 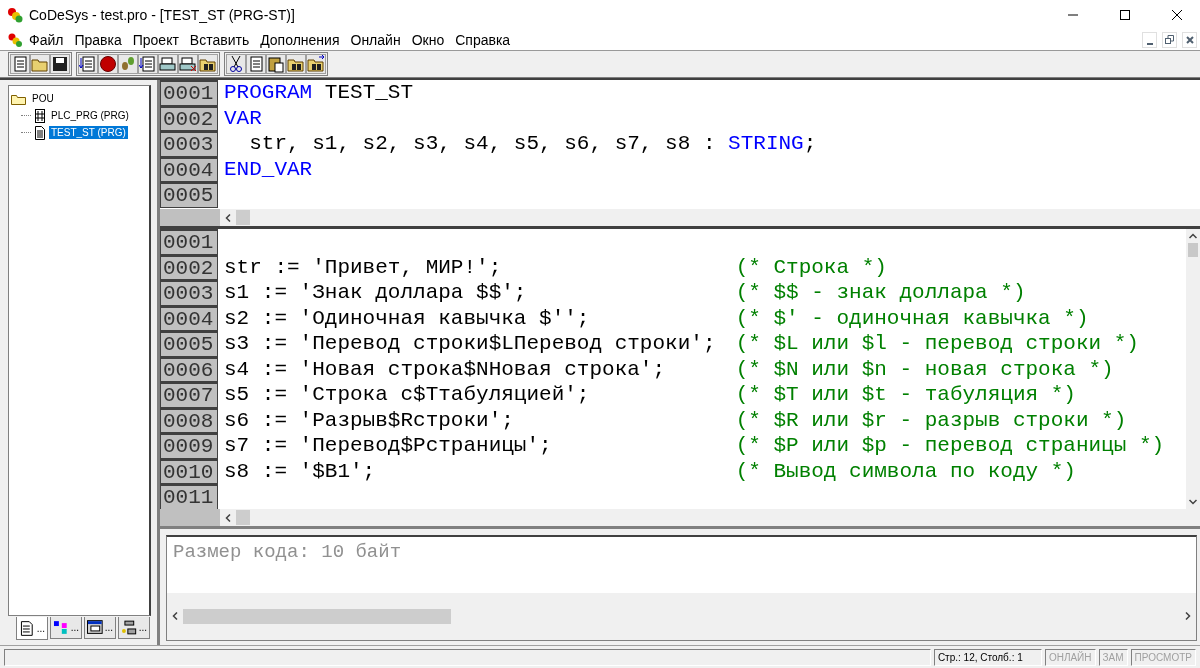 I want to click on close-button, so click(x=1189, y=39).